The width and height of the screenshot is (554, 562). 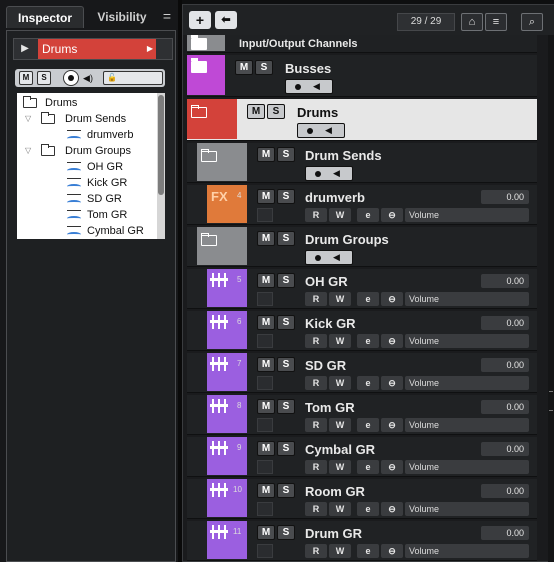 I want to click on lock-icon: 🔓, so click(x=133, y=78).